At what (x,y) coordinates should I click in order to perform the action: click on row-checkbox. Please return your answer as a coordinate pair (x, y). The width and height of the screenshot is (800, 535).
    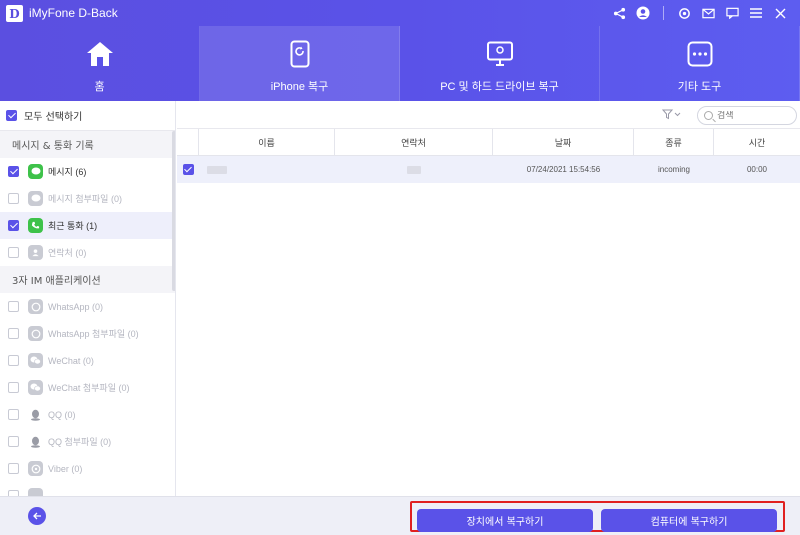
    Looking at the image, I should click on (188, 169).